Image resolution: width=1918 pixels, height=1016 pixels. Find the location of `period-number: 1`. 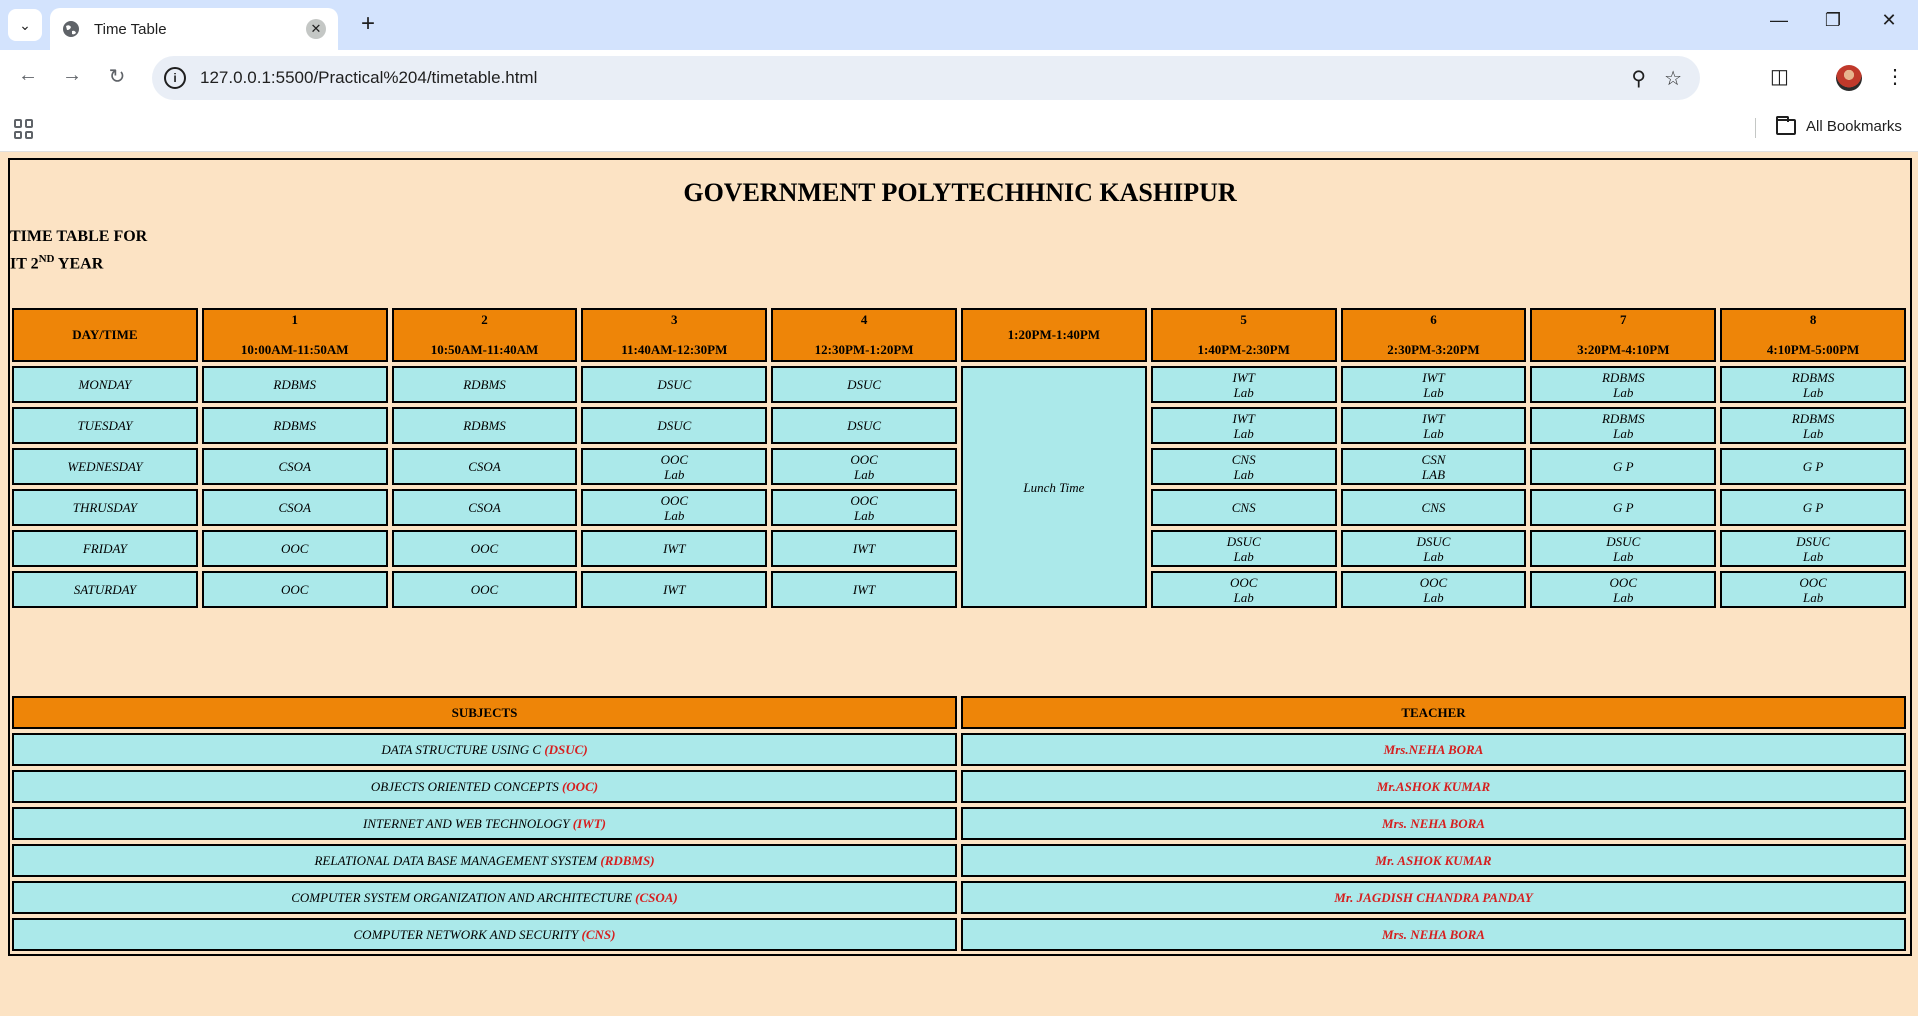

period-number: 1 is located at coordinates (294, 319).